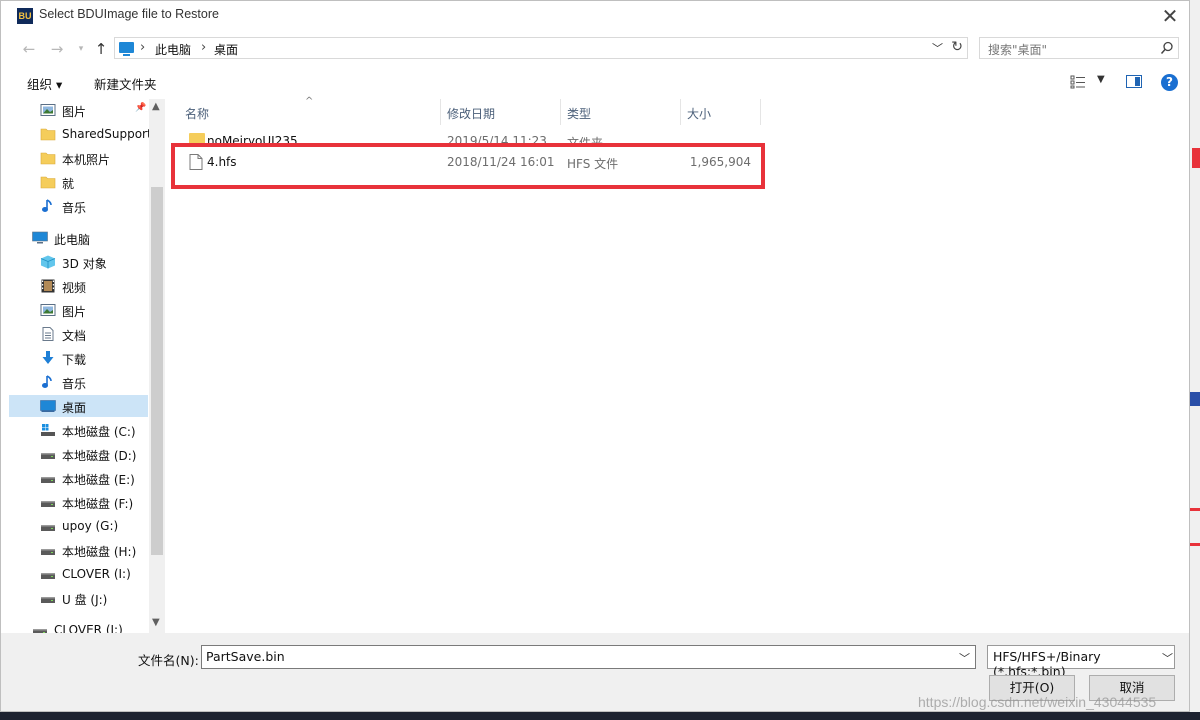 The width and height of the screenshot is (1200, 720). Describe the element at coordinates (48, 358) in the screenshot. I see `download-icon` at that location.